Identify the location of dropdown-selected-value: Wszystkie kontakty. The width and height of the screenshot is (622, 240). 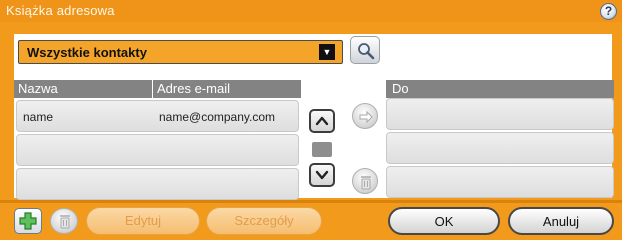
(87, 52).